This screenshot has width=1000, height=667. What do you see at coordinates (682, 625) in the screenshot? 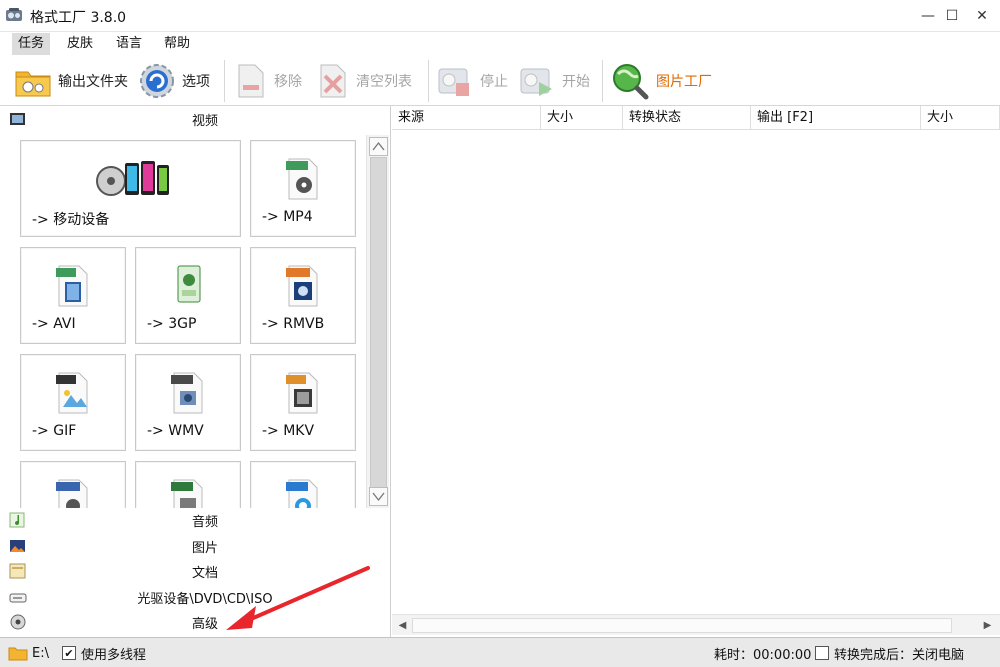
I see `horizontal-scroll-thumb` at bounding box center [682, 625].